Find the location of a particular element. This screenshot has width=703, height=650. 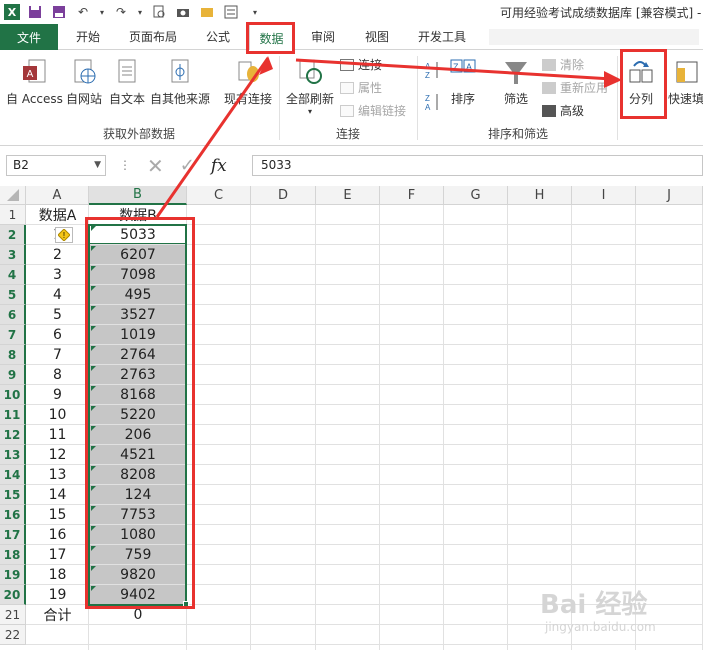

cell-a: 10 is located at coordinates (57, 415).